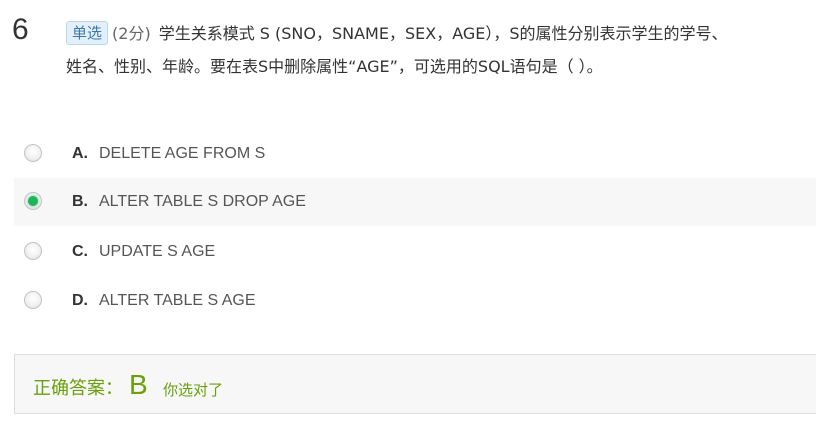 The image size is (816, 432). What do you see at coordinates (157, 251) in the screenshot?
I see `option-text: UPDATE S AGE` at bounding box center [157, 251].